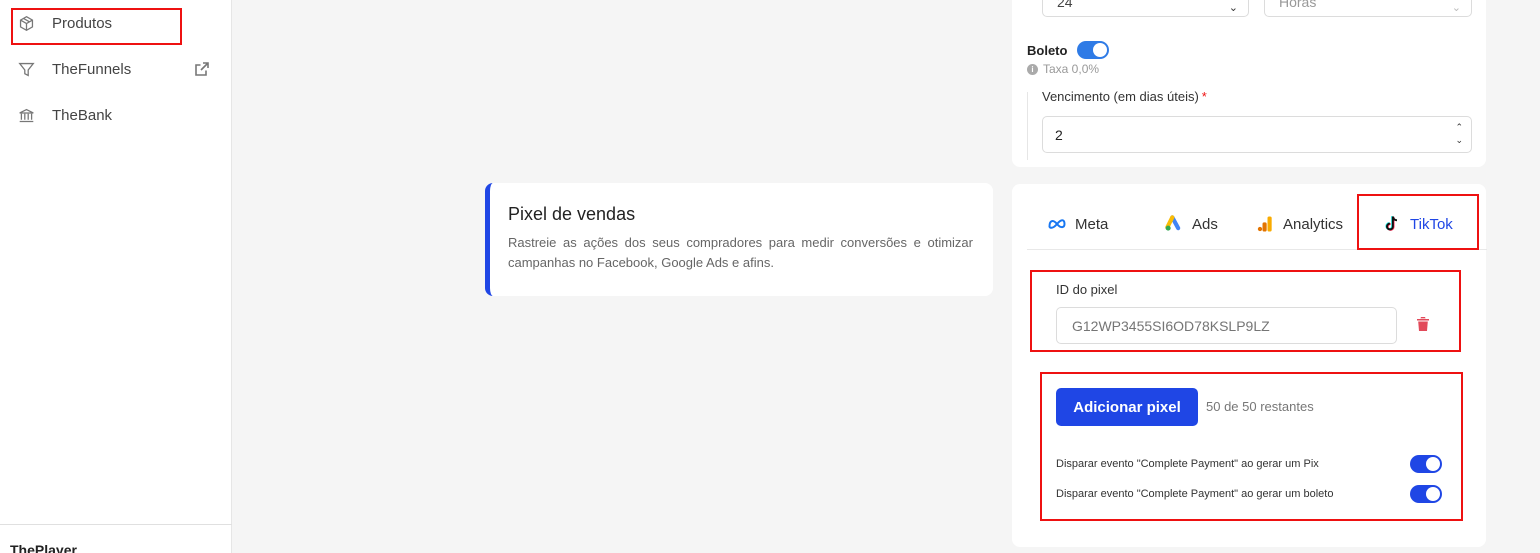 The image size is (1540, 553). What do you see at coordinates (1313, 224) in the screenshot?
I see `tab-label: Analytics` at bounding box center [1313, 224].